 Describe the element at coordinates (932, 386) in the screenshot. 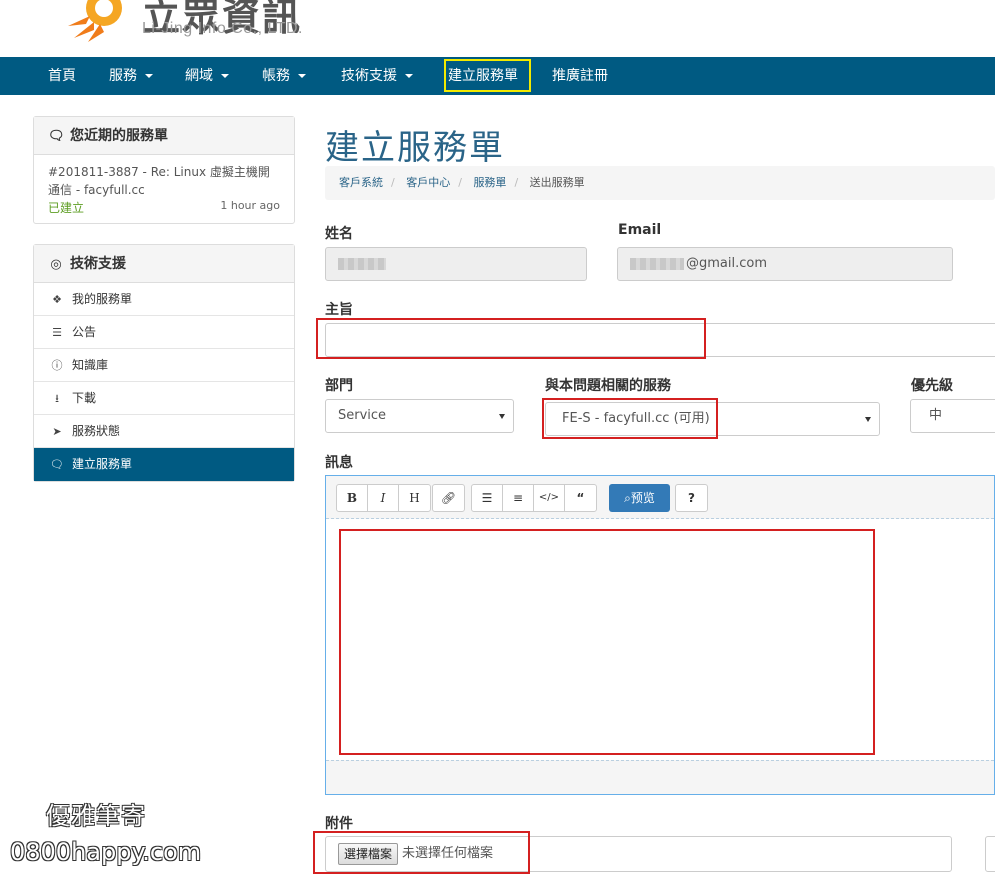

I see `priority-label: 優先級` at that location.